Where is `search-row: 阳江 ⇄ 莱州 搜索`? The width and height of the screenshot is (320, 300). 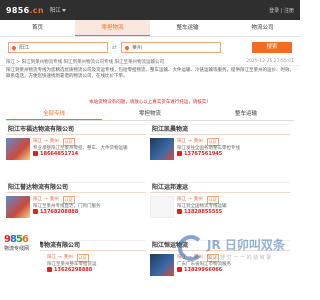
search-row: 阳江 ⇄ 莱州 搜索 is located at coordinates (150, 47).